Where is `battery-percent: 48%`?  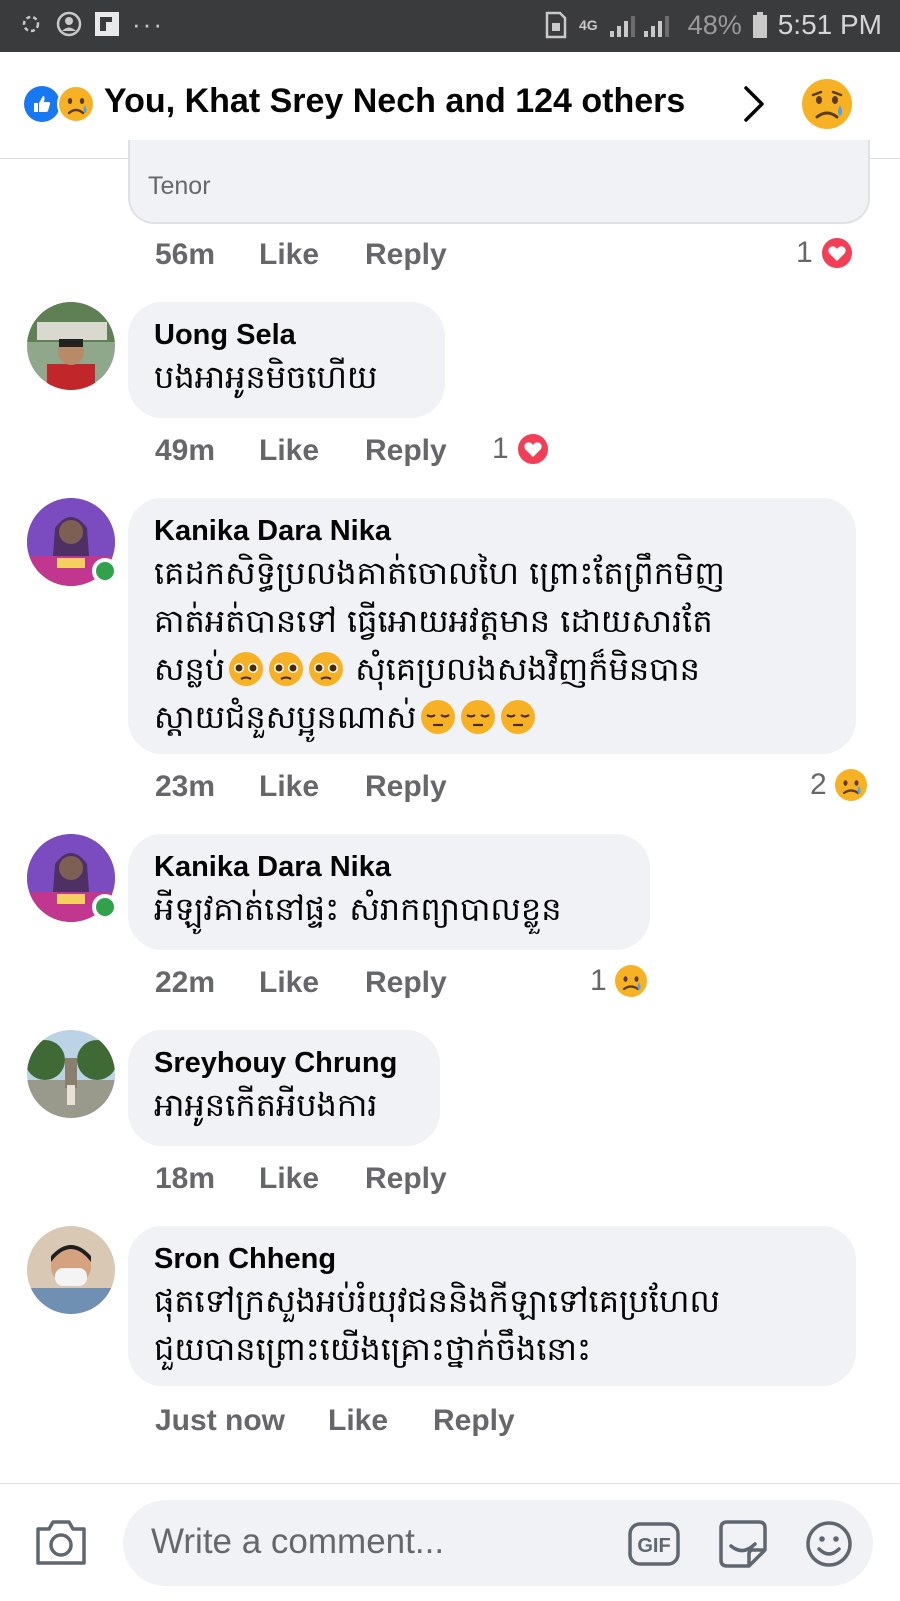
battery-percent: 48% is located at coordinates (714, 24).